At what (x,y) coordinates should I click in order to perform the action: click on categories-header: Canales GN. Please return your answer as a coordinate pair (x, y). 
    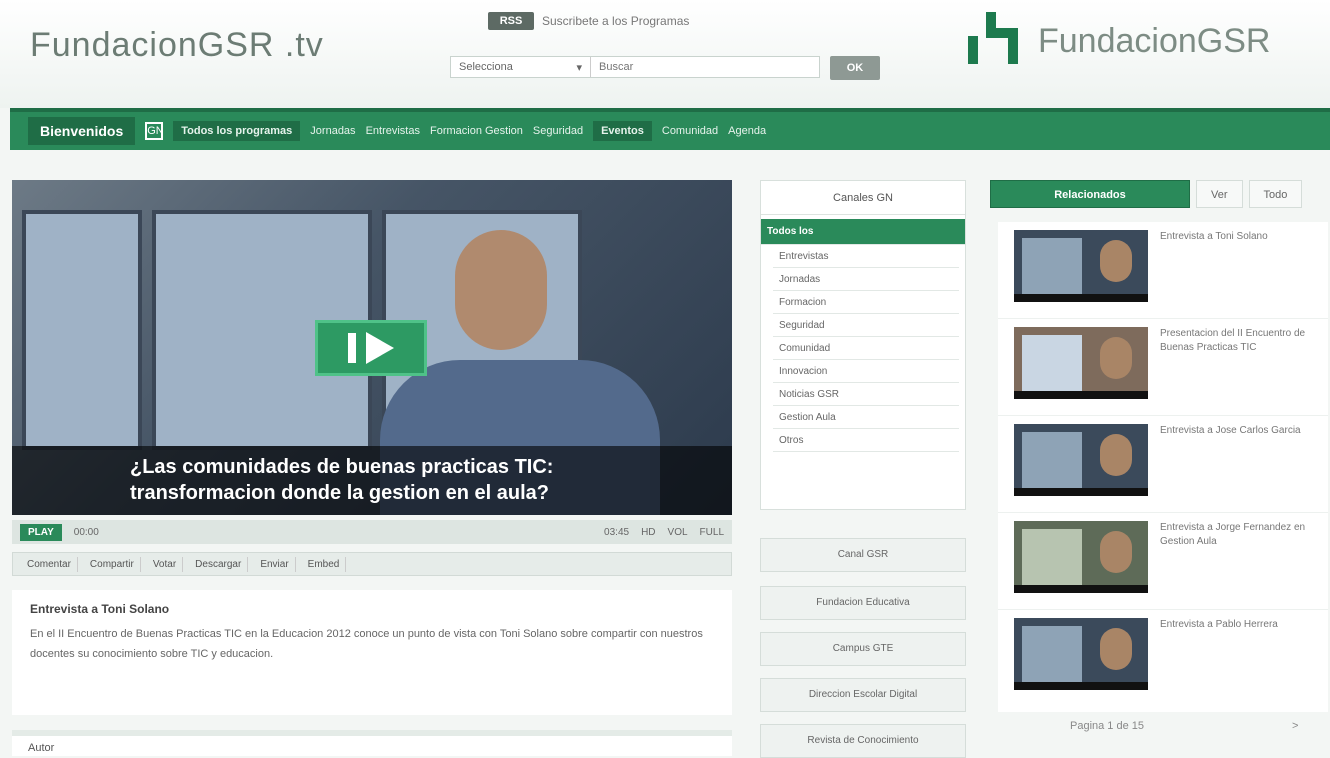
    Looking at the image, I should click on (863, 198).